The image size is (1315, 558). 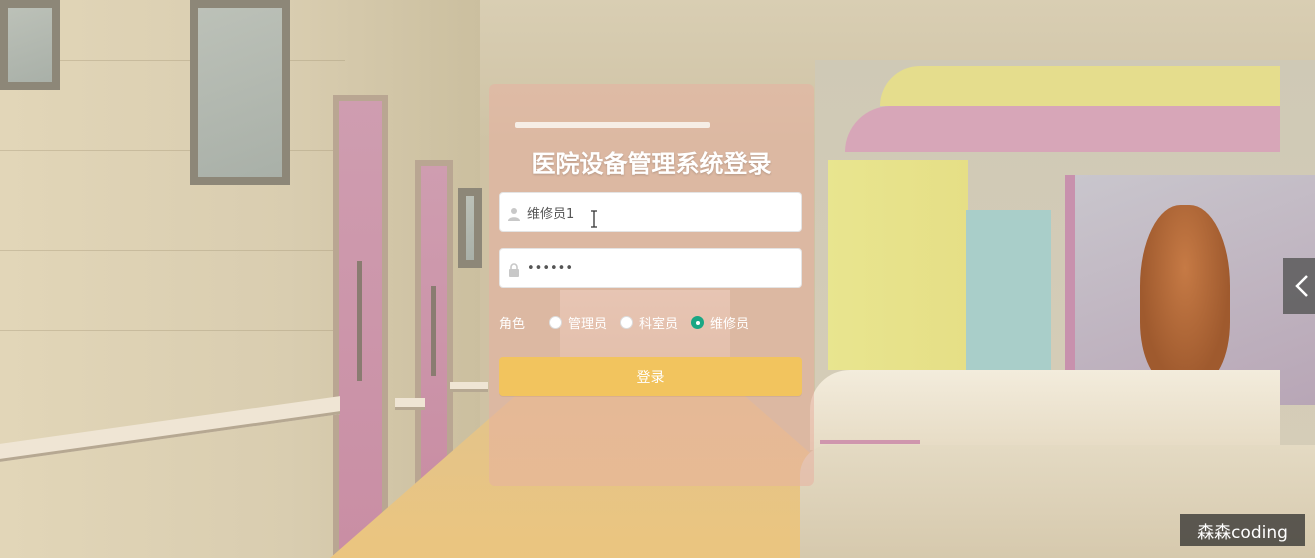 What do you see at coordinates (512, 324) in the screenshot?
I see `role-label: 角色` at bounding box center [512, 324].